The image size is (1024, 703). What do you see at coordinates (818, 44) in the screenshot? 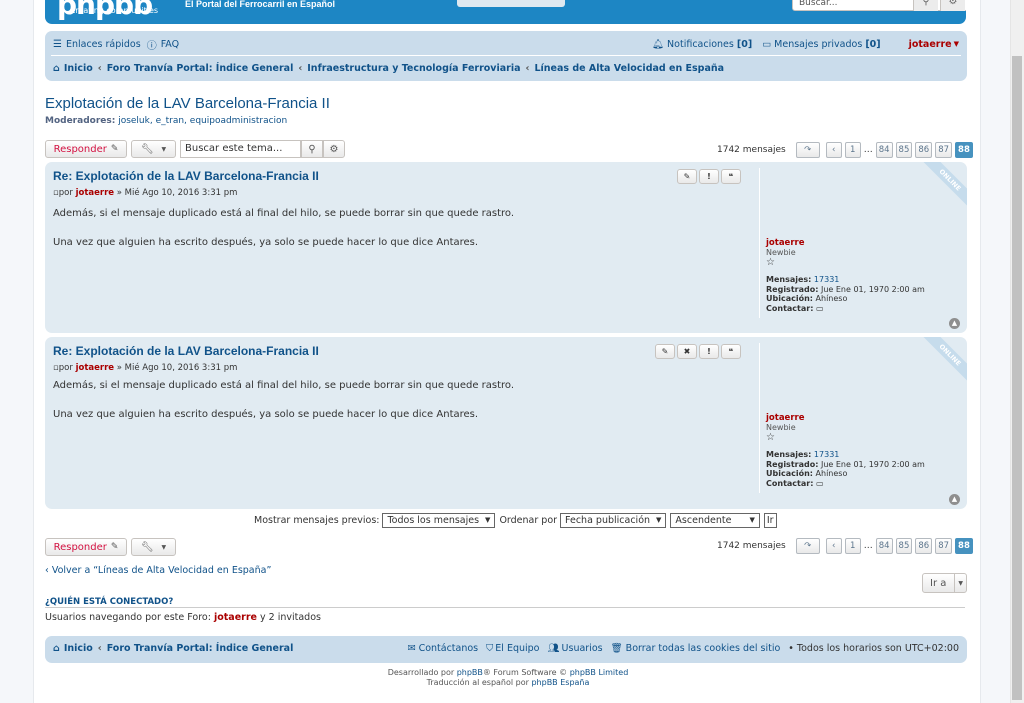
I see `pm-label: Mensajes privados` at bounding box center [818, 44].